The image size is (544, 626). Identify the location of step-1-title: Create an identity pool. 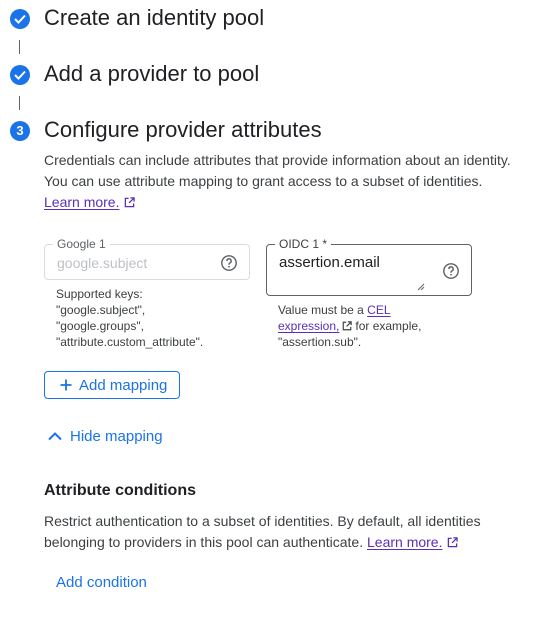
(154, 17).